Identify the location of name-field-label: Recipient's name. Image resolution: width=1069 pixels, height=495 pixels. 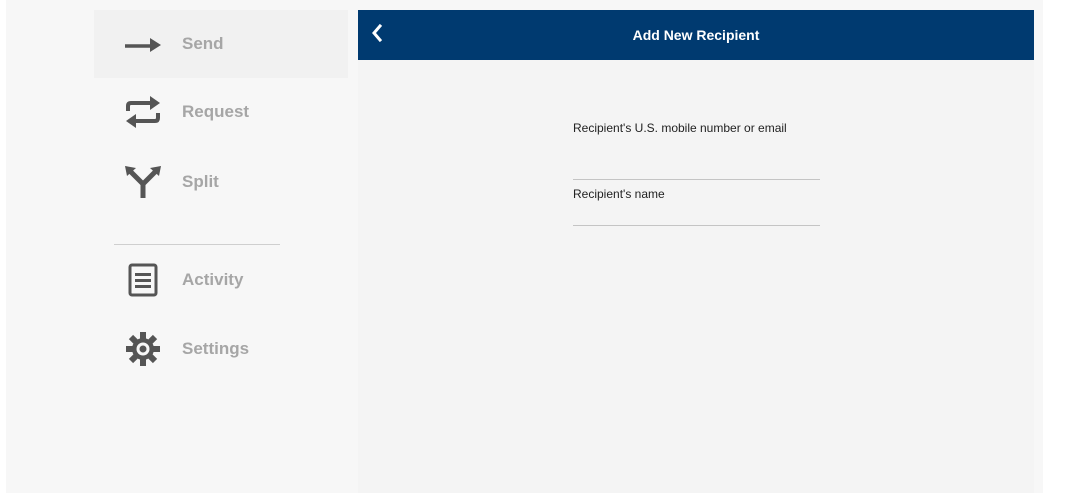
(619, 194).